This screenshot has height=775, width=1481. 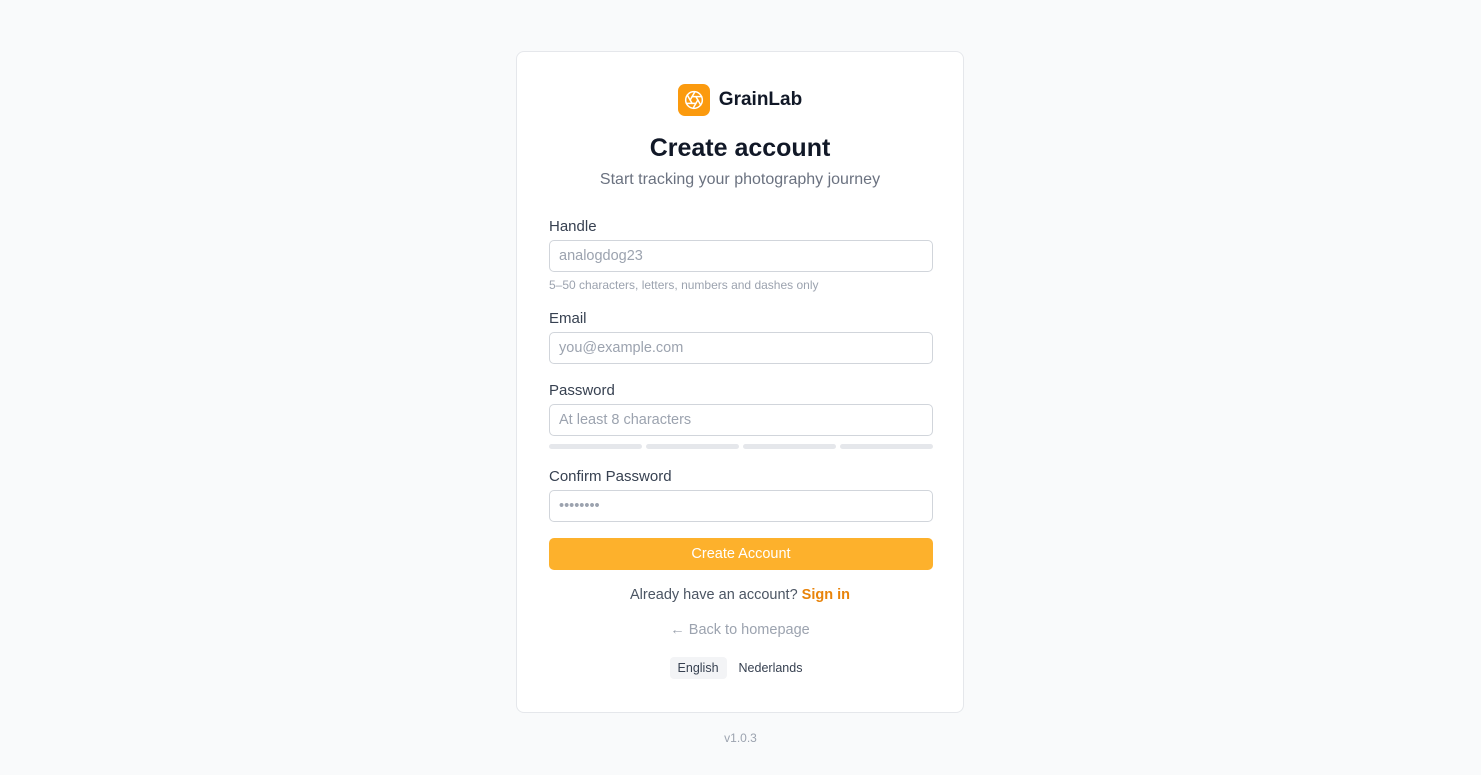 I want to click on language-switcher: English Nederlands, so click(x=740, y=668).